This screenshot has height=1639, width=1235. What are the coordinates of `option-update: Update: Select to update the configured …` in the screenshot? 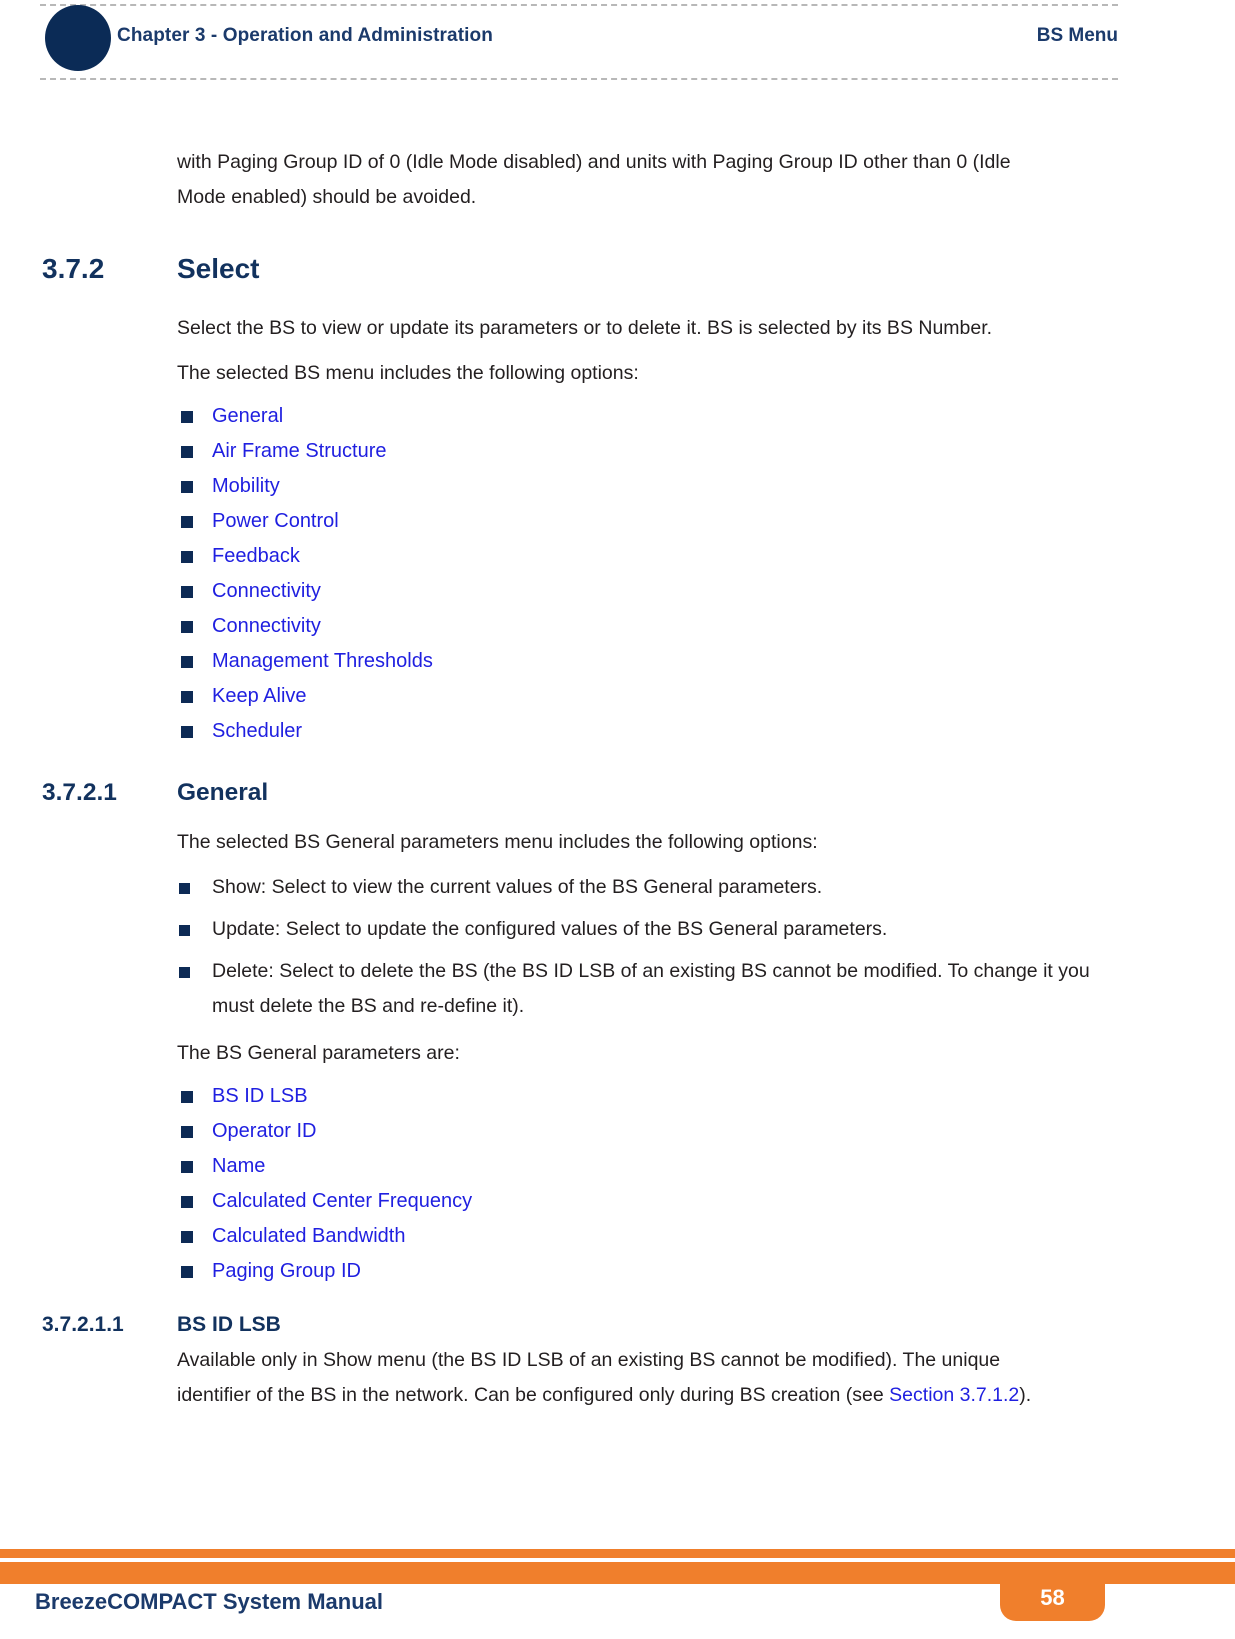 It's located at (550, 929).